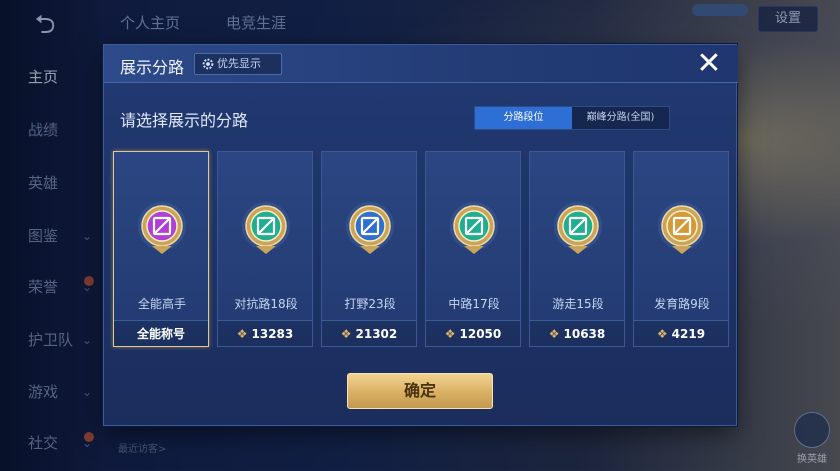  I want to click on lane-card-footer: ❖ 21302, so click(369, 333).